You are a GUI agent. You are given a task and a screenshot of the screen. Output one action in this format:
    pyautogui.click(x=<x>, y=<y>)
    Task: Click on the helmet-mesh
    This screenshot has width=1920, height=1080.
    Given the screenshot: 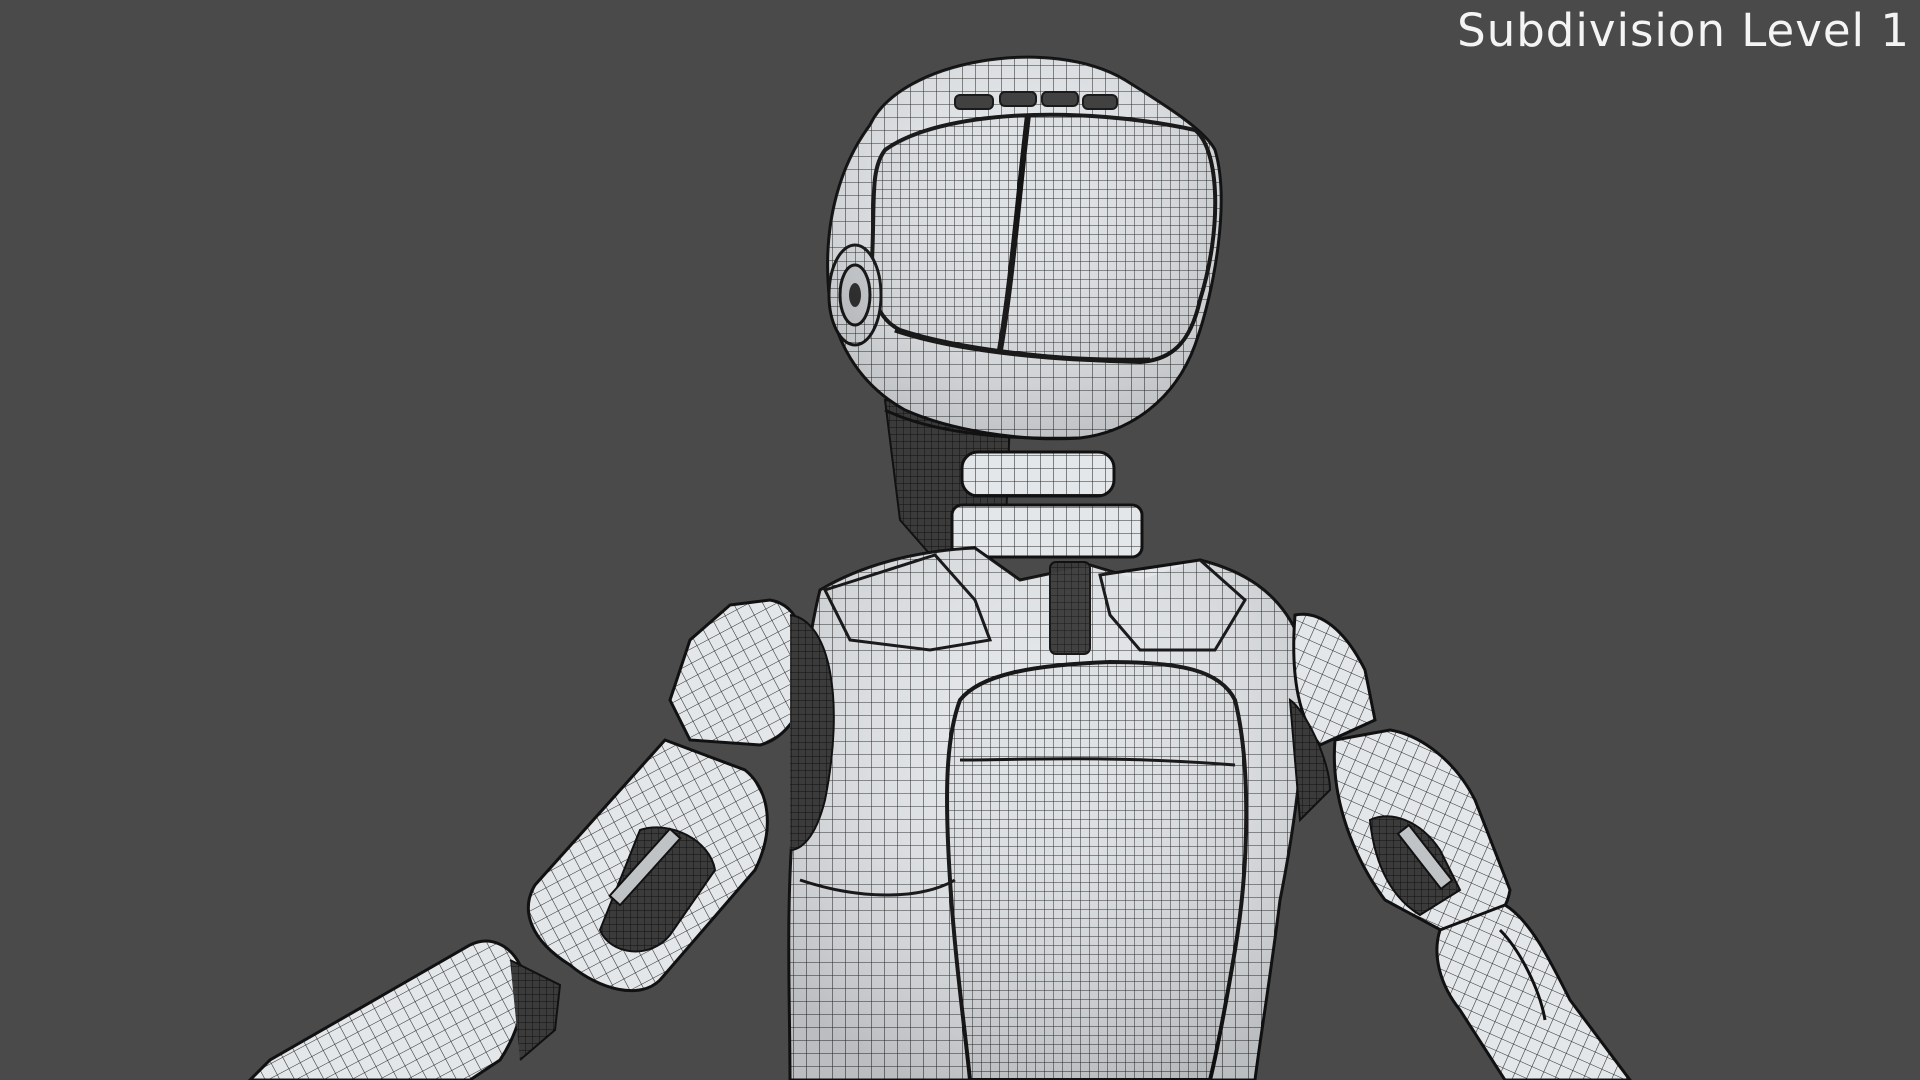 What is the action you would take?
    pyautogui.click(x=1024, y=248)
    